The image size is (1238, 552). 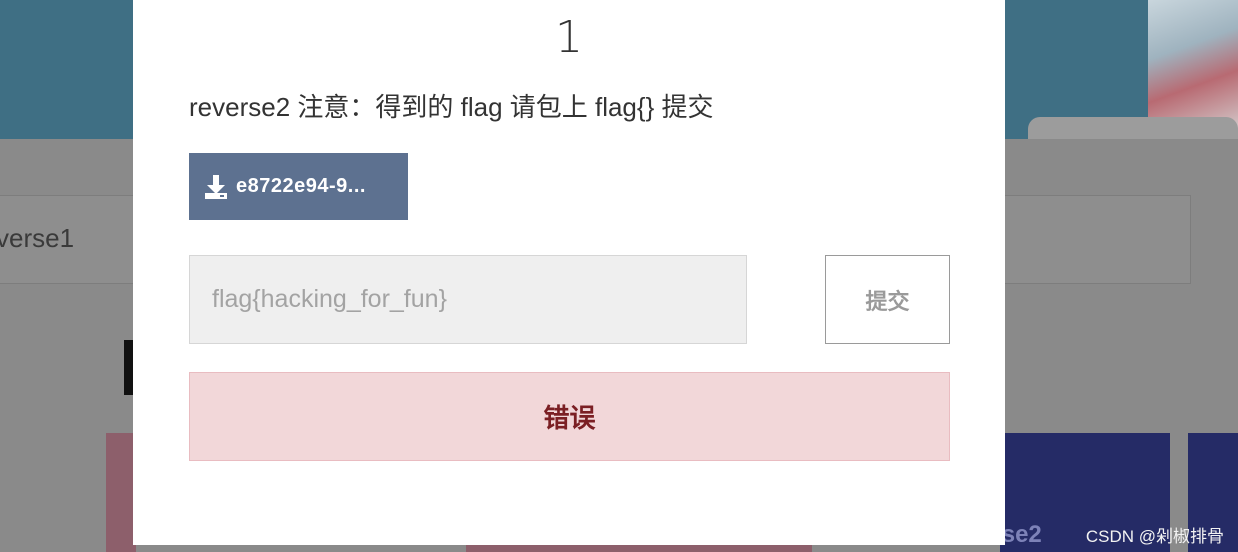 I want to click on download-icon, so click(x=216, y=186).